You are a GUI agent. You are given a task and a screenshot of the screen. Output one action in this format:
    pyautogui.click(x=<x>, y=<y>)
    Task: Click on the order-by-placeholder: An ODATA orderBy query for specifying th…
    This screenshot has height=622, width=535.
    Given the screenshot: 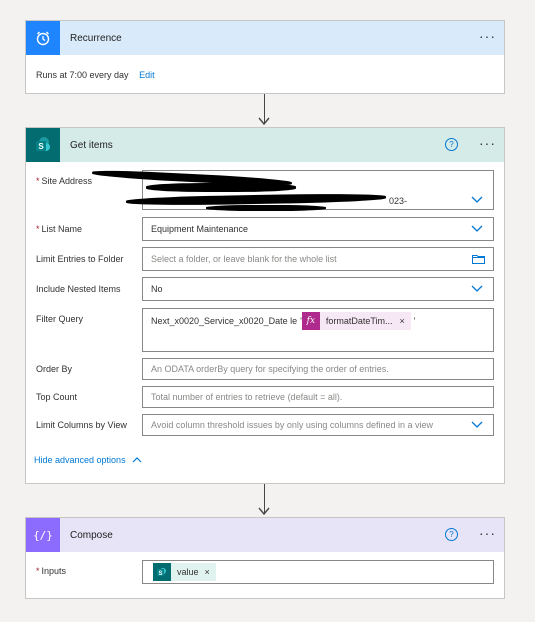 What is the action you would take?
    pyautogui.click(x=270, y=369)
    